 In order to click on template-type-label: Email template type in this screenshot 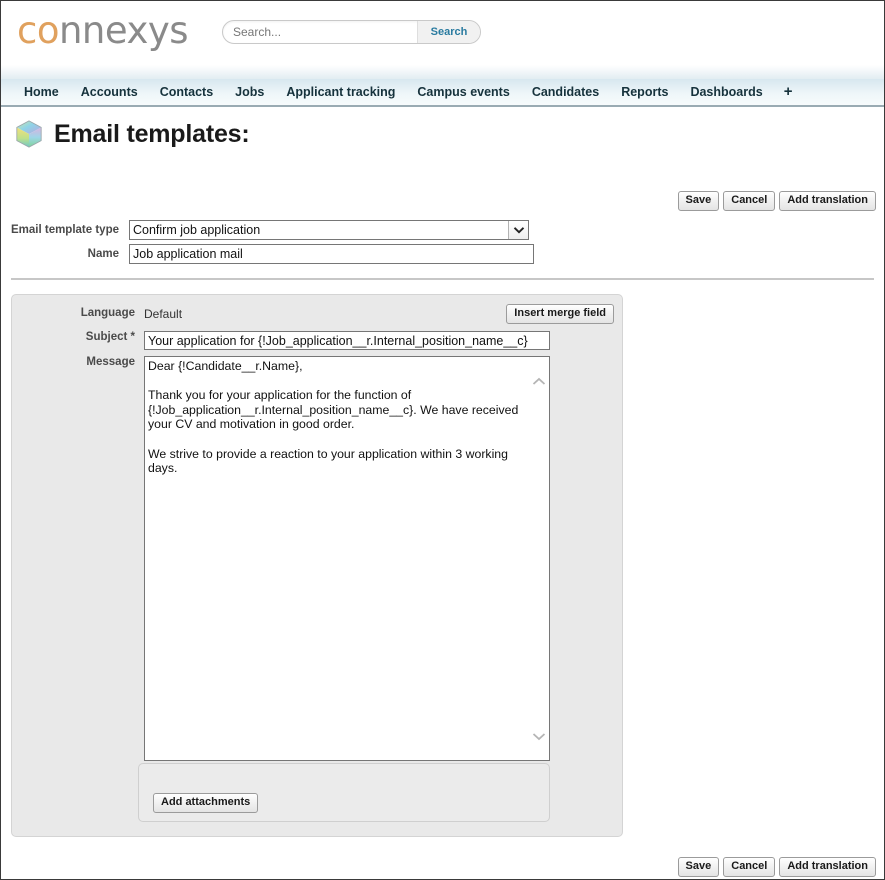, I will do `click(64, 230)`.